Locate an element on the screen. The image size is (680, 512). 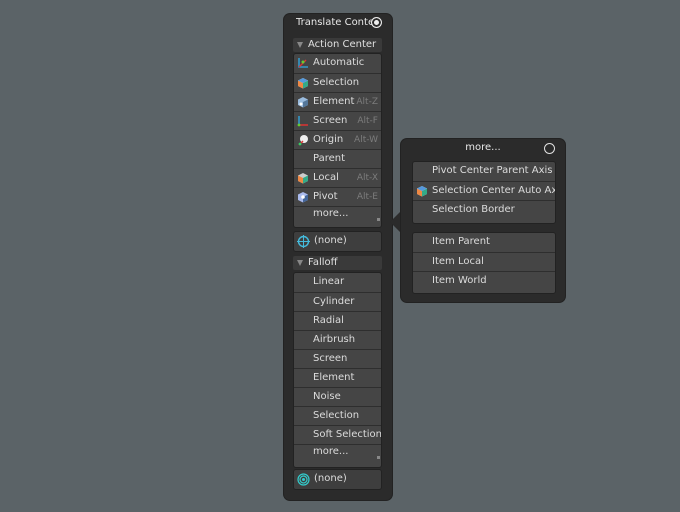
falloff-element: Element is located at coordinates (337, 377).